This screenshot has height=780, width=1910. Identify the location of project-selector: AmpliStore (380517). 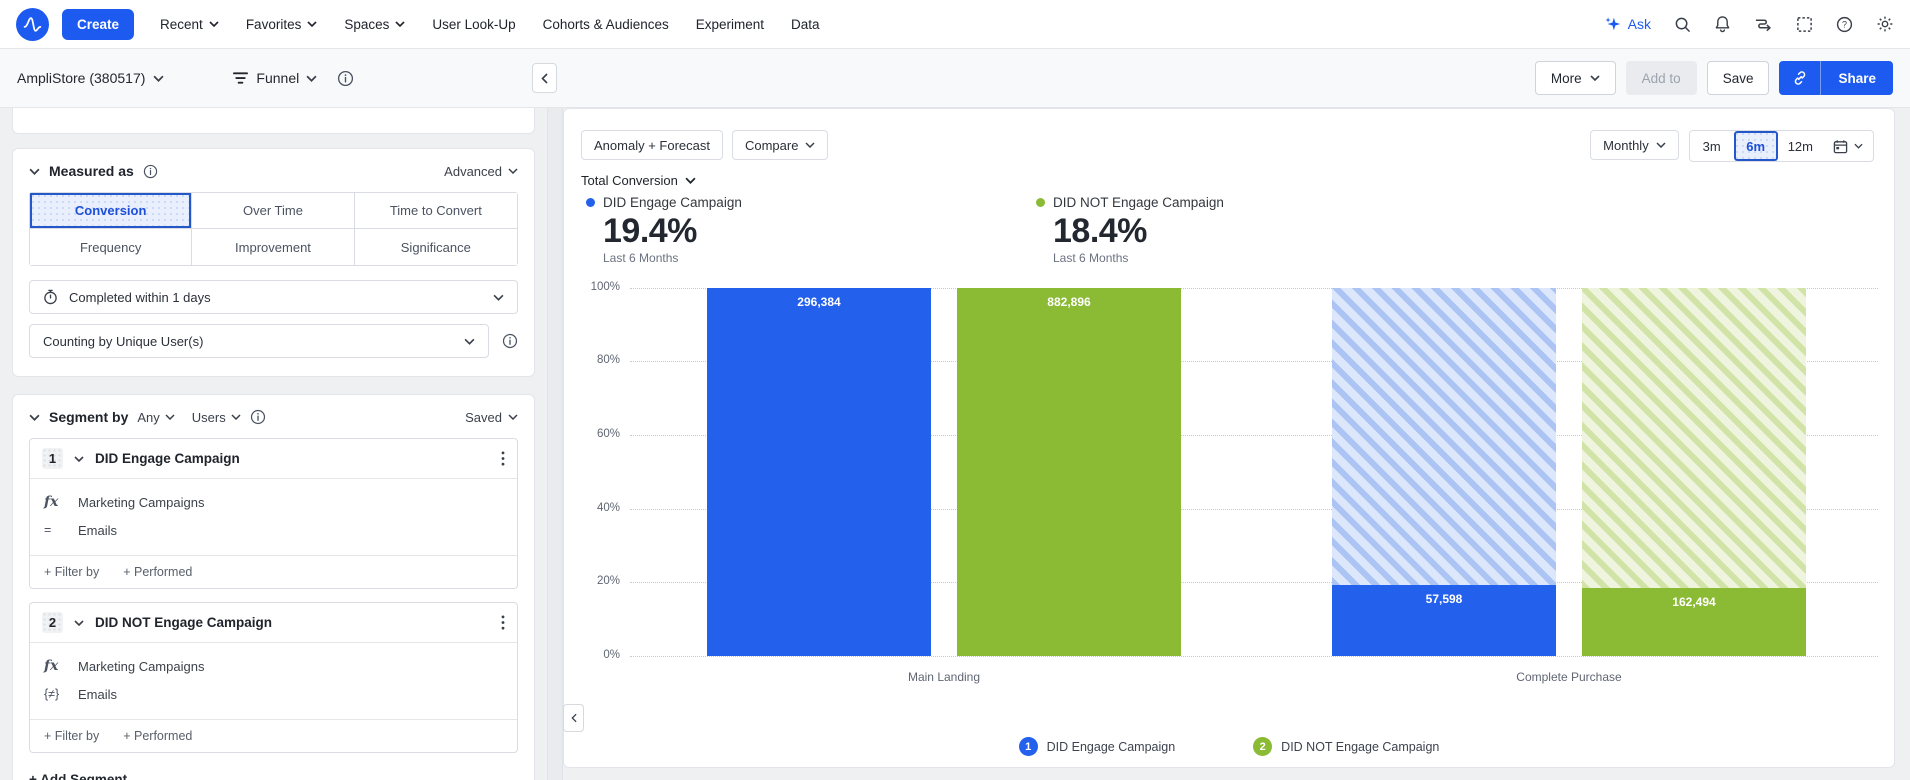
(90, 78).